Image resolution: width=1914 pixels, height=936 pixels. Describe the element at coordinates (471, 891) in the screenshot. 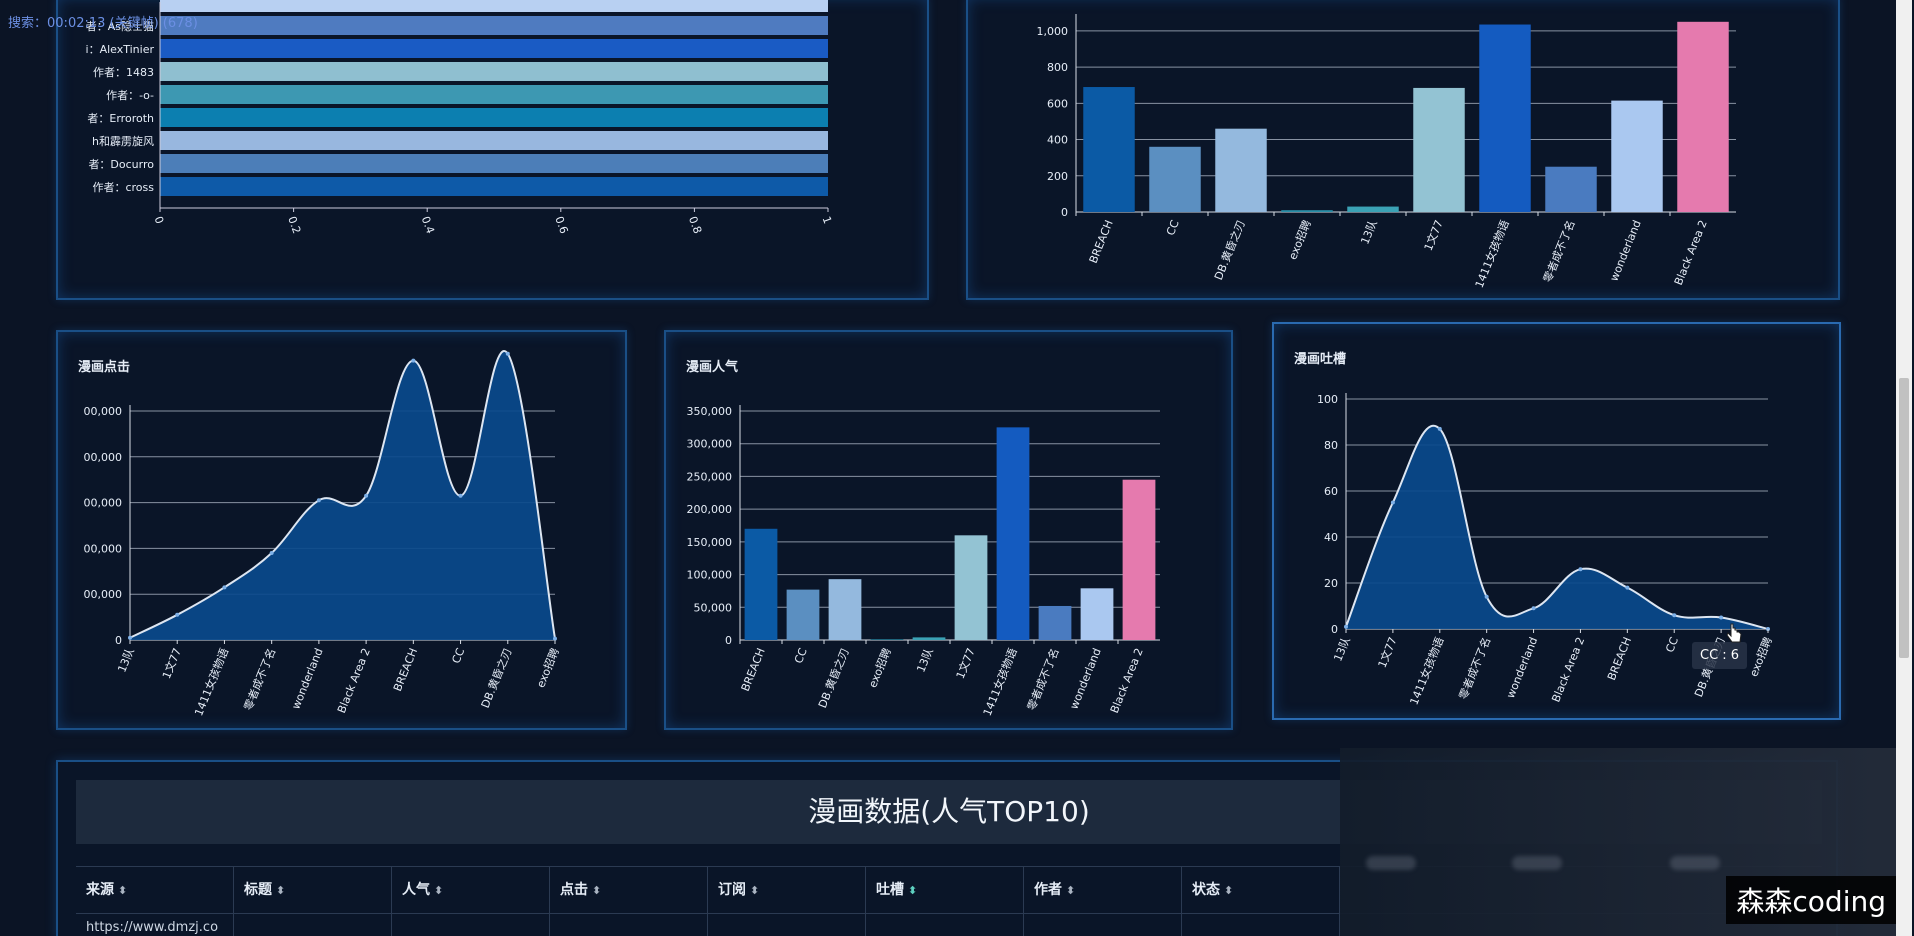

I see `column-header: 人气 ⬍` at that location.